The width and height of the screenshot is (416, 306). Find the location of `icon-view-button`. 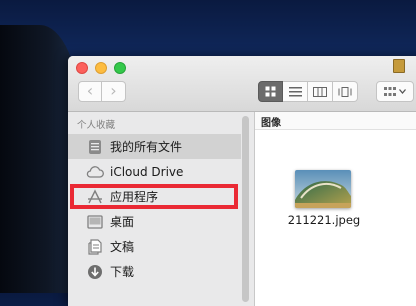

icon-view-button is located at coordinates (270, 91).